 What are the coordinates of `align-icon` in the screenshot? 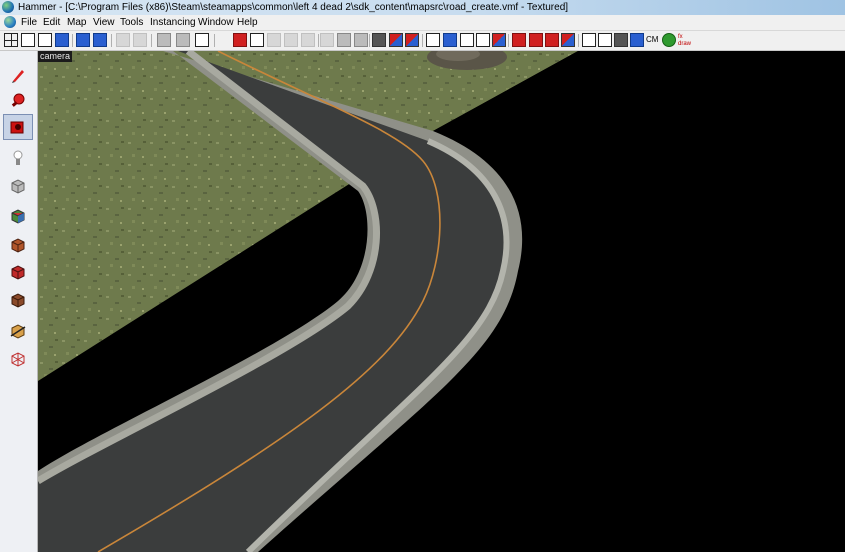 It's located at (467, 40).